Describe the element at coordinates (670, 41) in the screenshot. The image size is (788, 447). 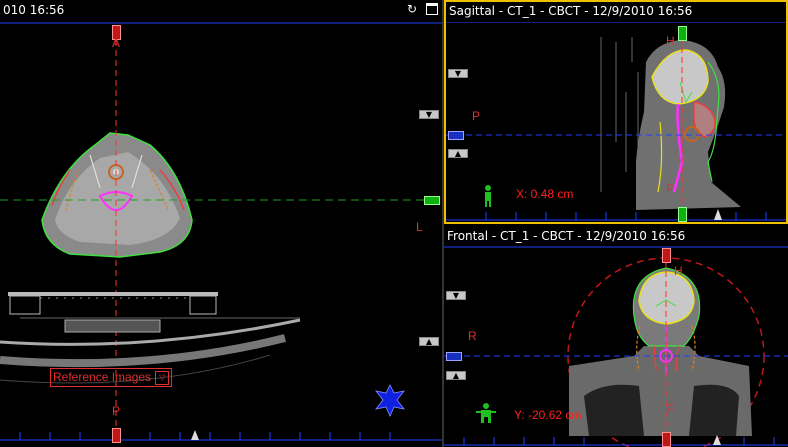
I see `sagittal-label-head: H` at that location.